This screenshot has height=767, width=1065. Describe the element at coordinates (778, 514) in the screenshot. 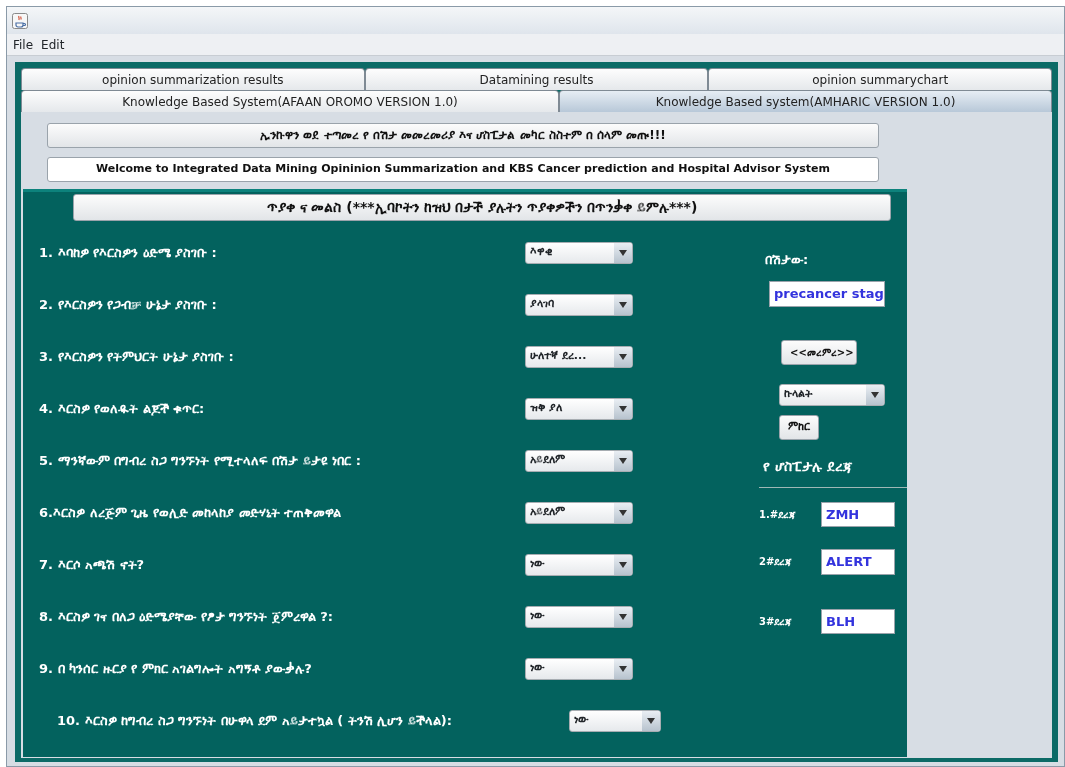

I see `rank-label: 1.#ደረጃ` at that location.